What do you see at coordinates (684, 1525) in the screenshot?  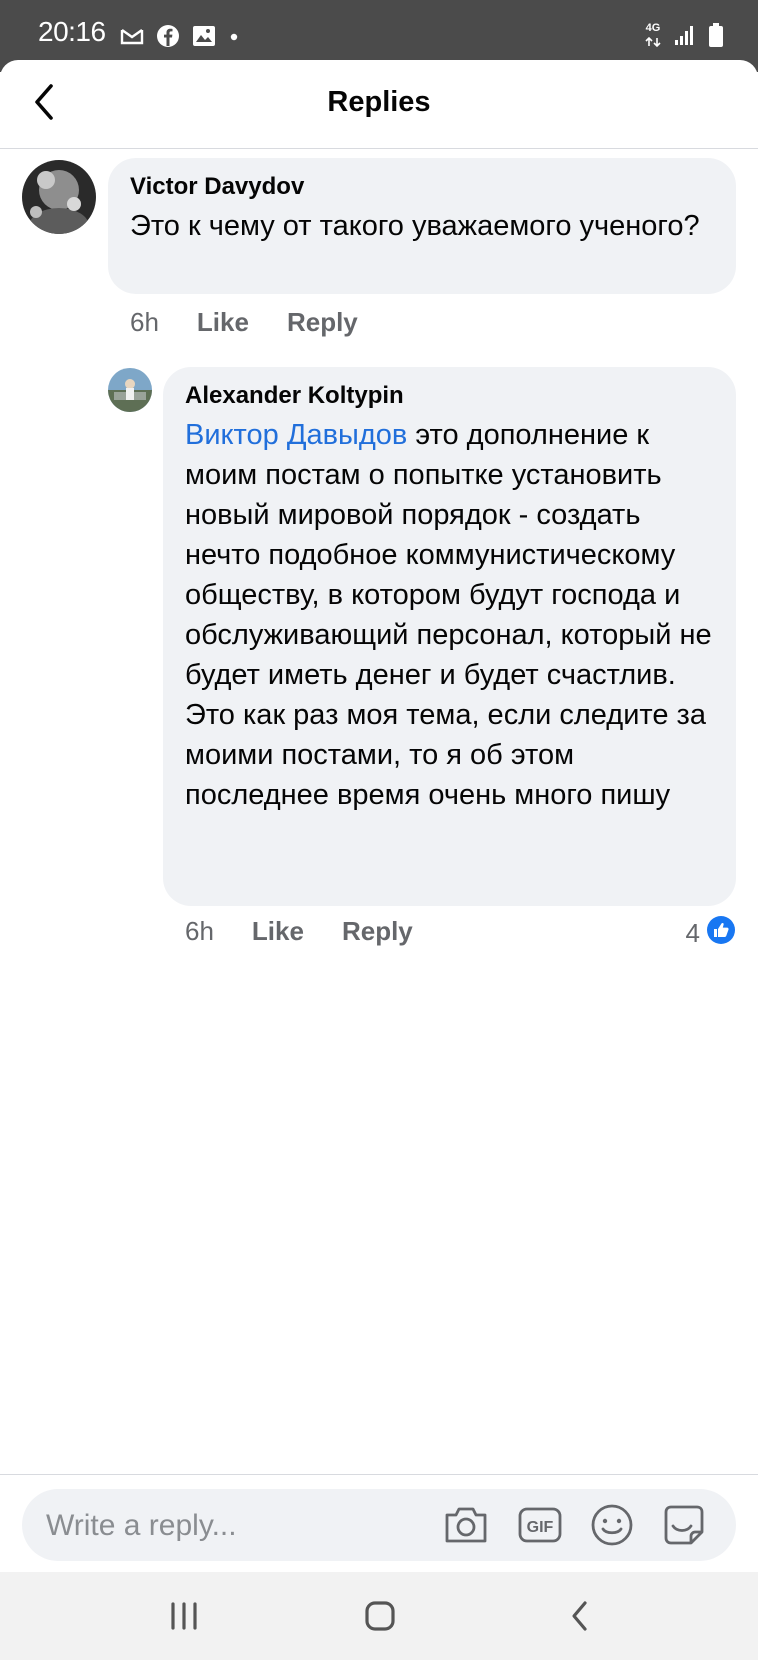 I see `sticker-icon` at bounding box center [684, 1525].